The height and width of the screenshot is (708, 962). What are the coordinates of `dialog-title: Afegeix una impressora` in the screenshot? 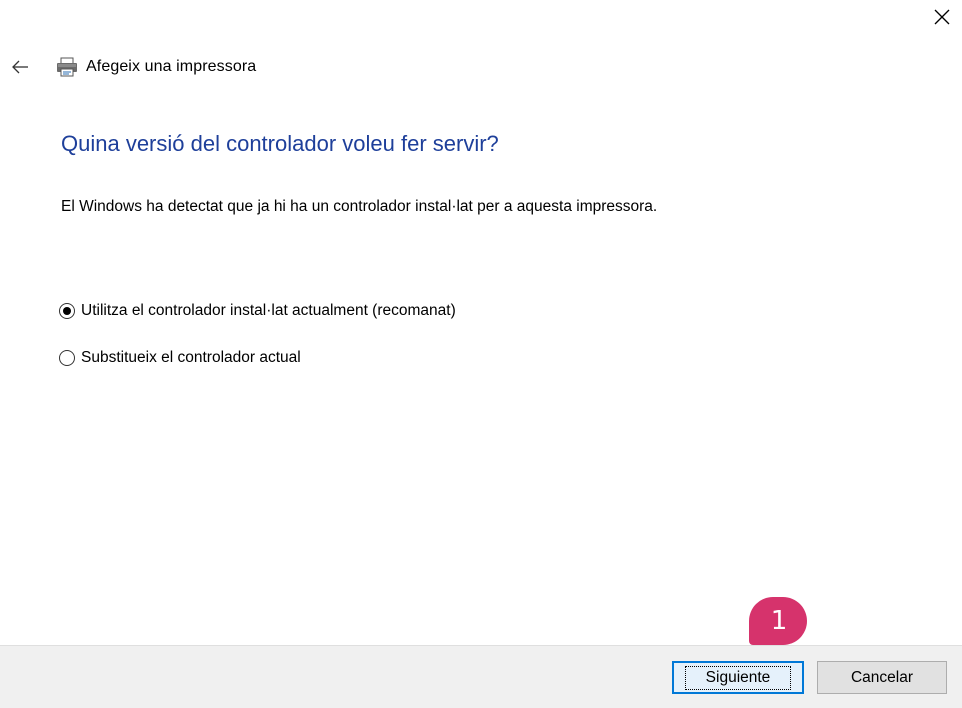 It's located at (171, 66).